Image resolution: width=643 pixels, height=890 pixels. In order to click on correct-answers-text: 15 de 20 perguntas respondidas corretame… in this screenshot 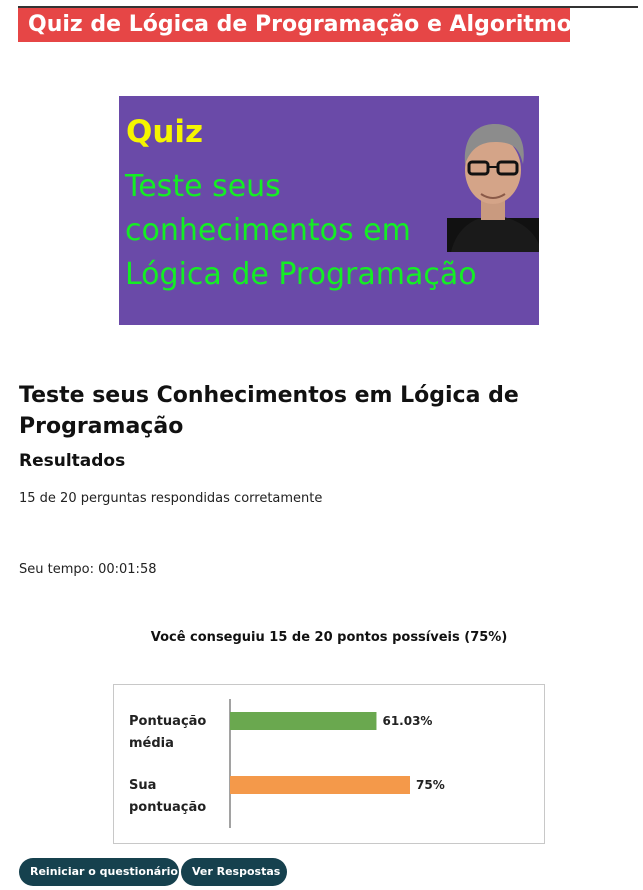, I will do `click(171, 498)`.